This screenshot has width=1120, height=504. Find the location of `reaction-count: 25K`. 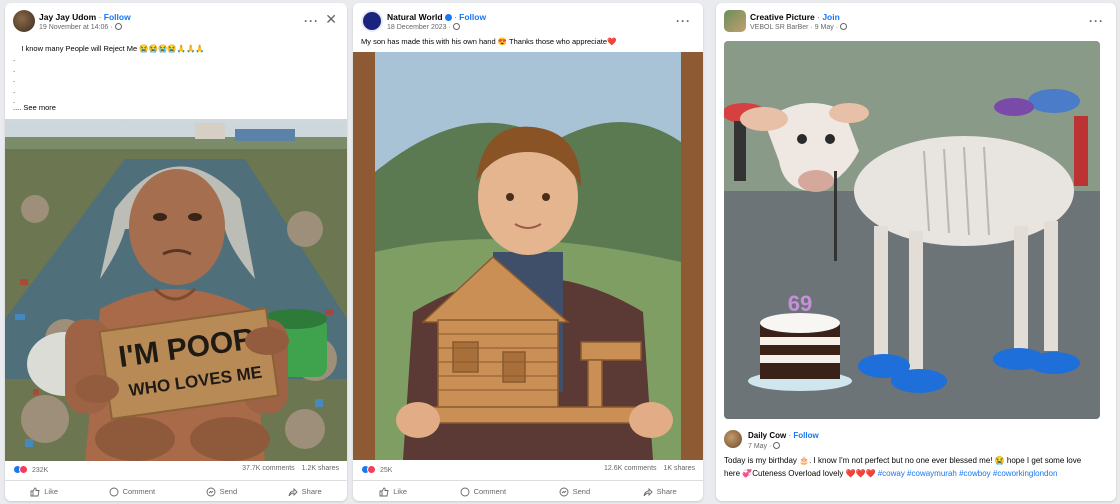

reaction-count: 25K is located at coordinates (386, 470).